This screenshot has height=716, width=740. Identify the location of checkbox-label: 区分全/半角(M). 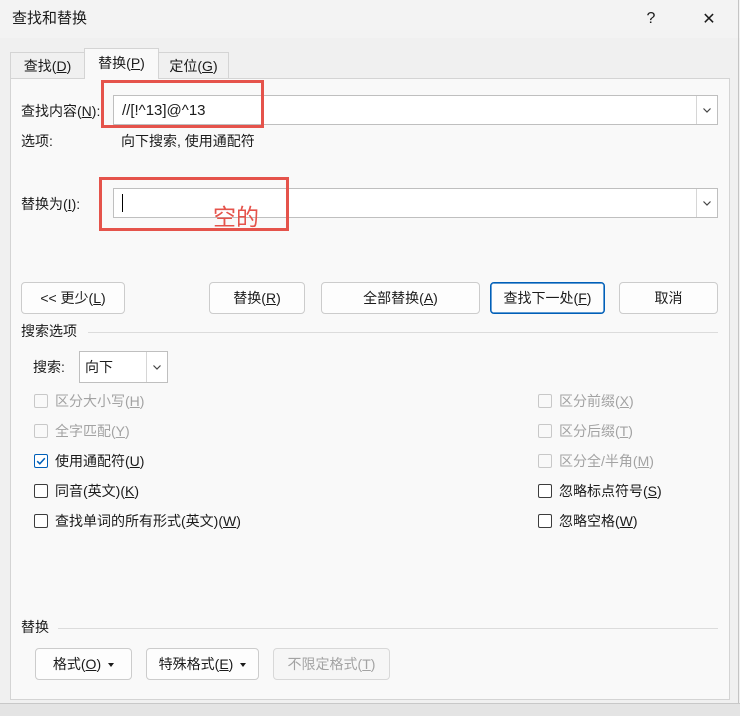
(606, 461).